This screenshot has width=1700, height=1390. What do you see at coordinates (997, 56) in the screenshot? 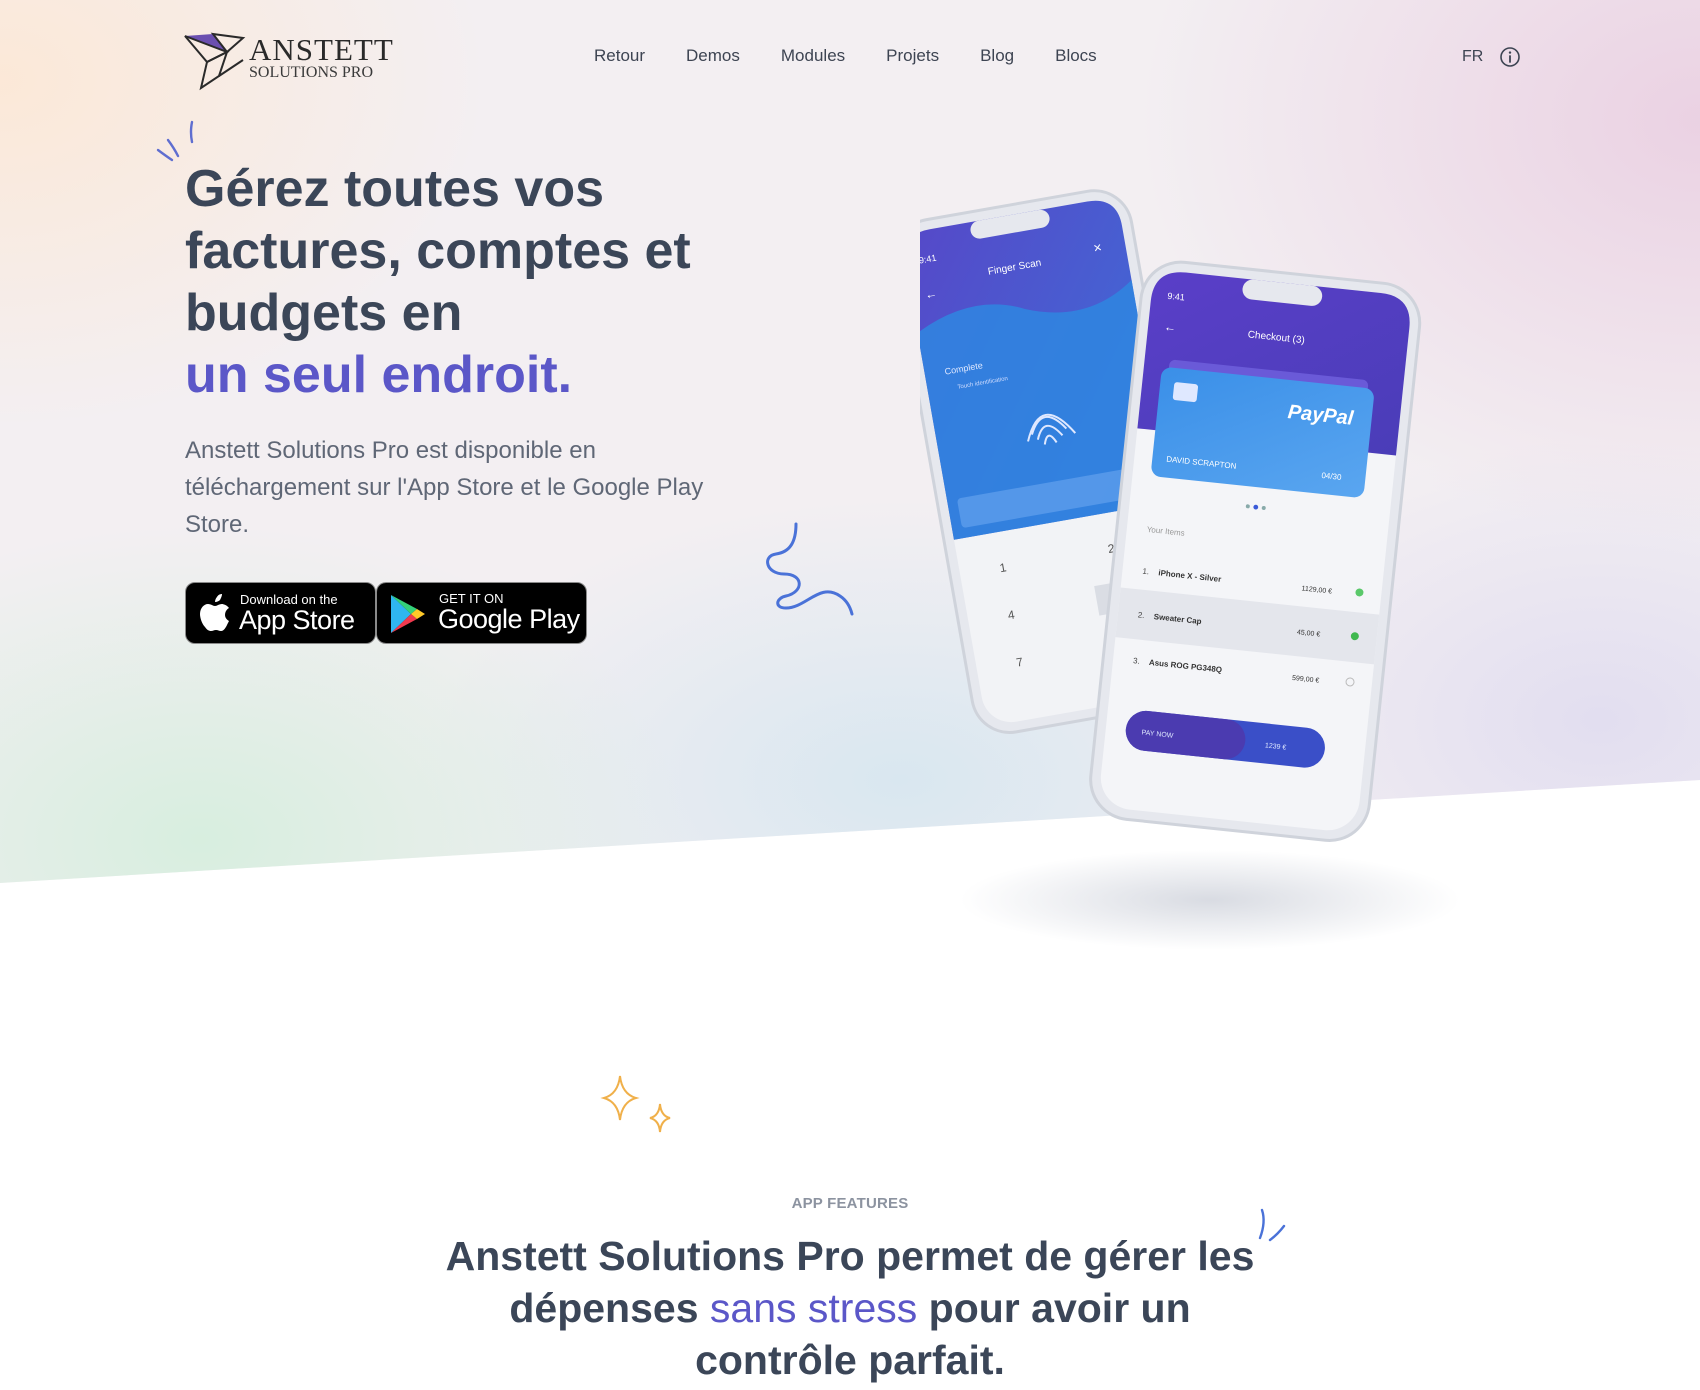
I see `nav-item-blog: Blog` at bounding box center [997, 56].